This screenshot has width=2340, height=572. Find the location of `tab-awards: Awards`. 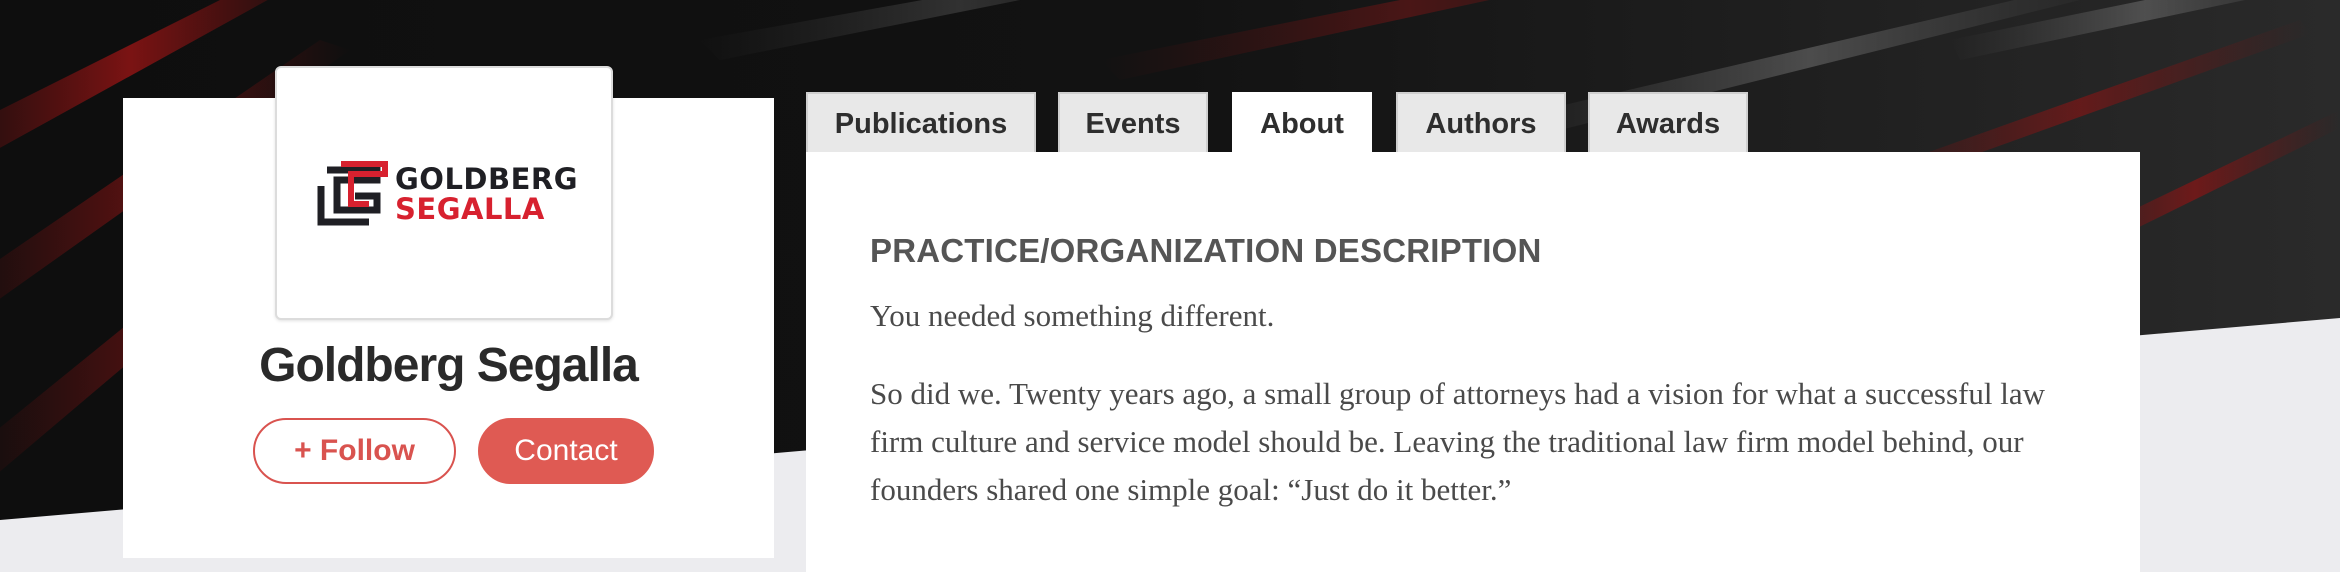

tab-awards: Awards is located at coordinates (1668, 122).